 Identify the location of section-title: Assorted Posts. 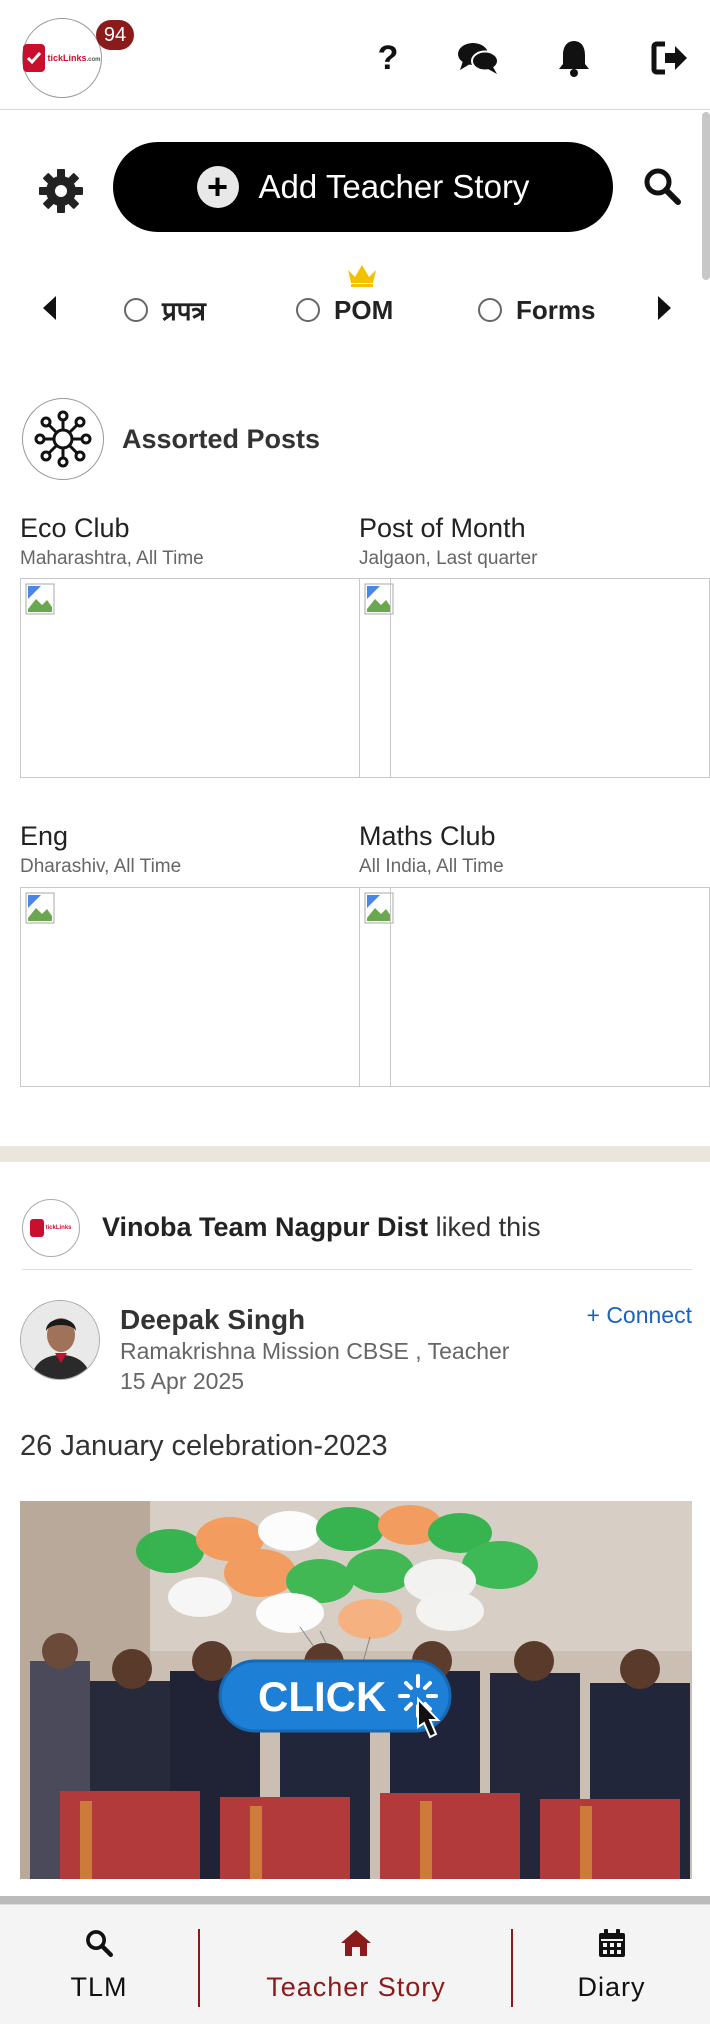
(221, 438).